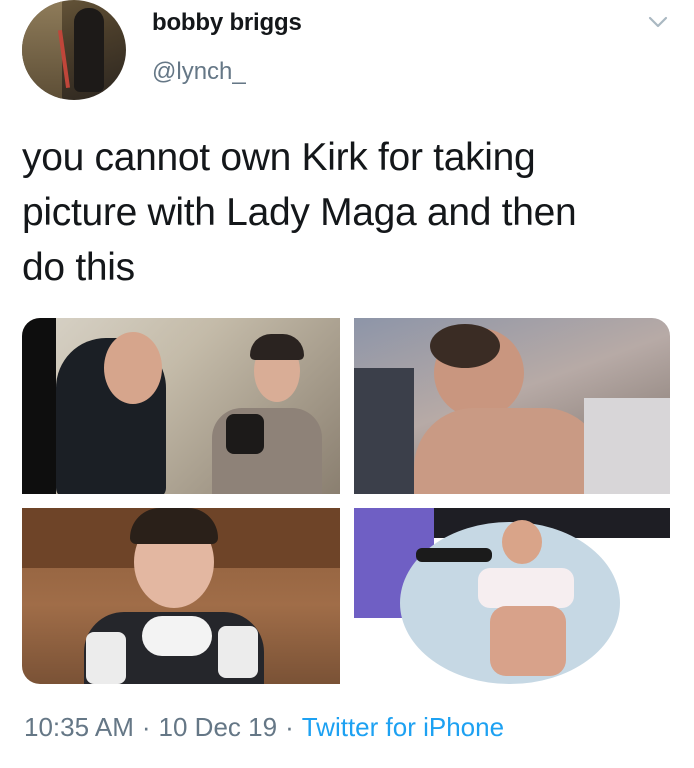  I want to click on avatar, so click(74, 50).